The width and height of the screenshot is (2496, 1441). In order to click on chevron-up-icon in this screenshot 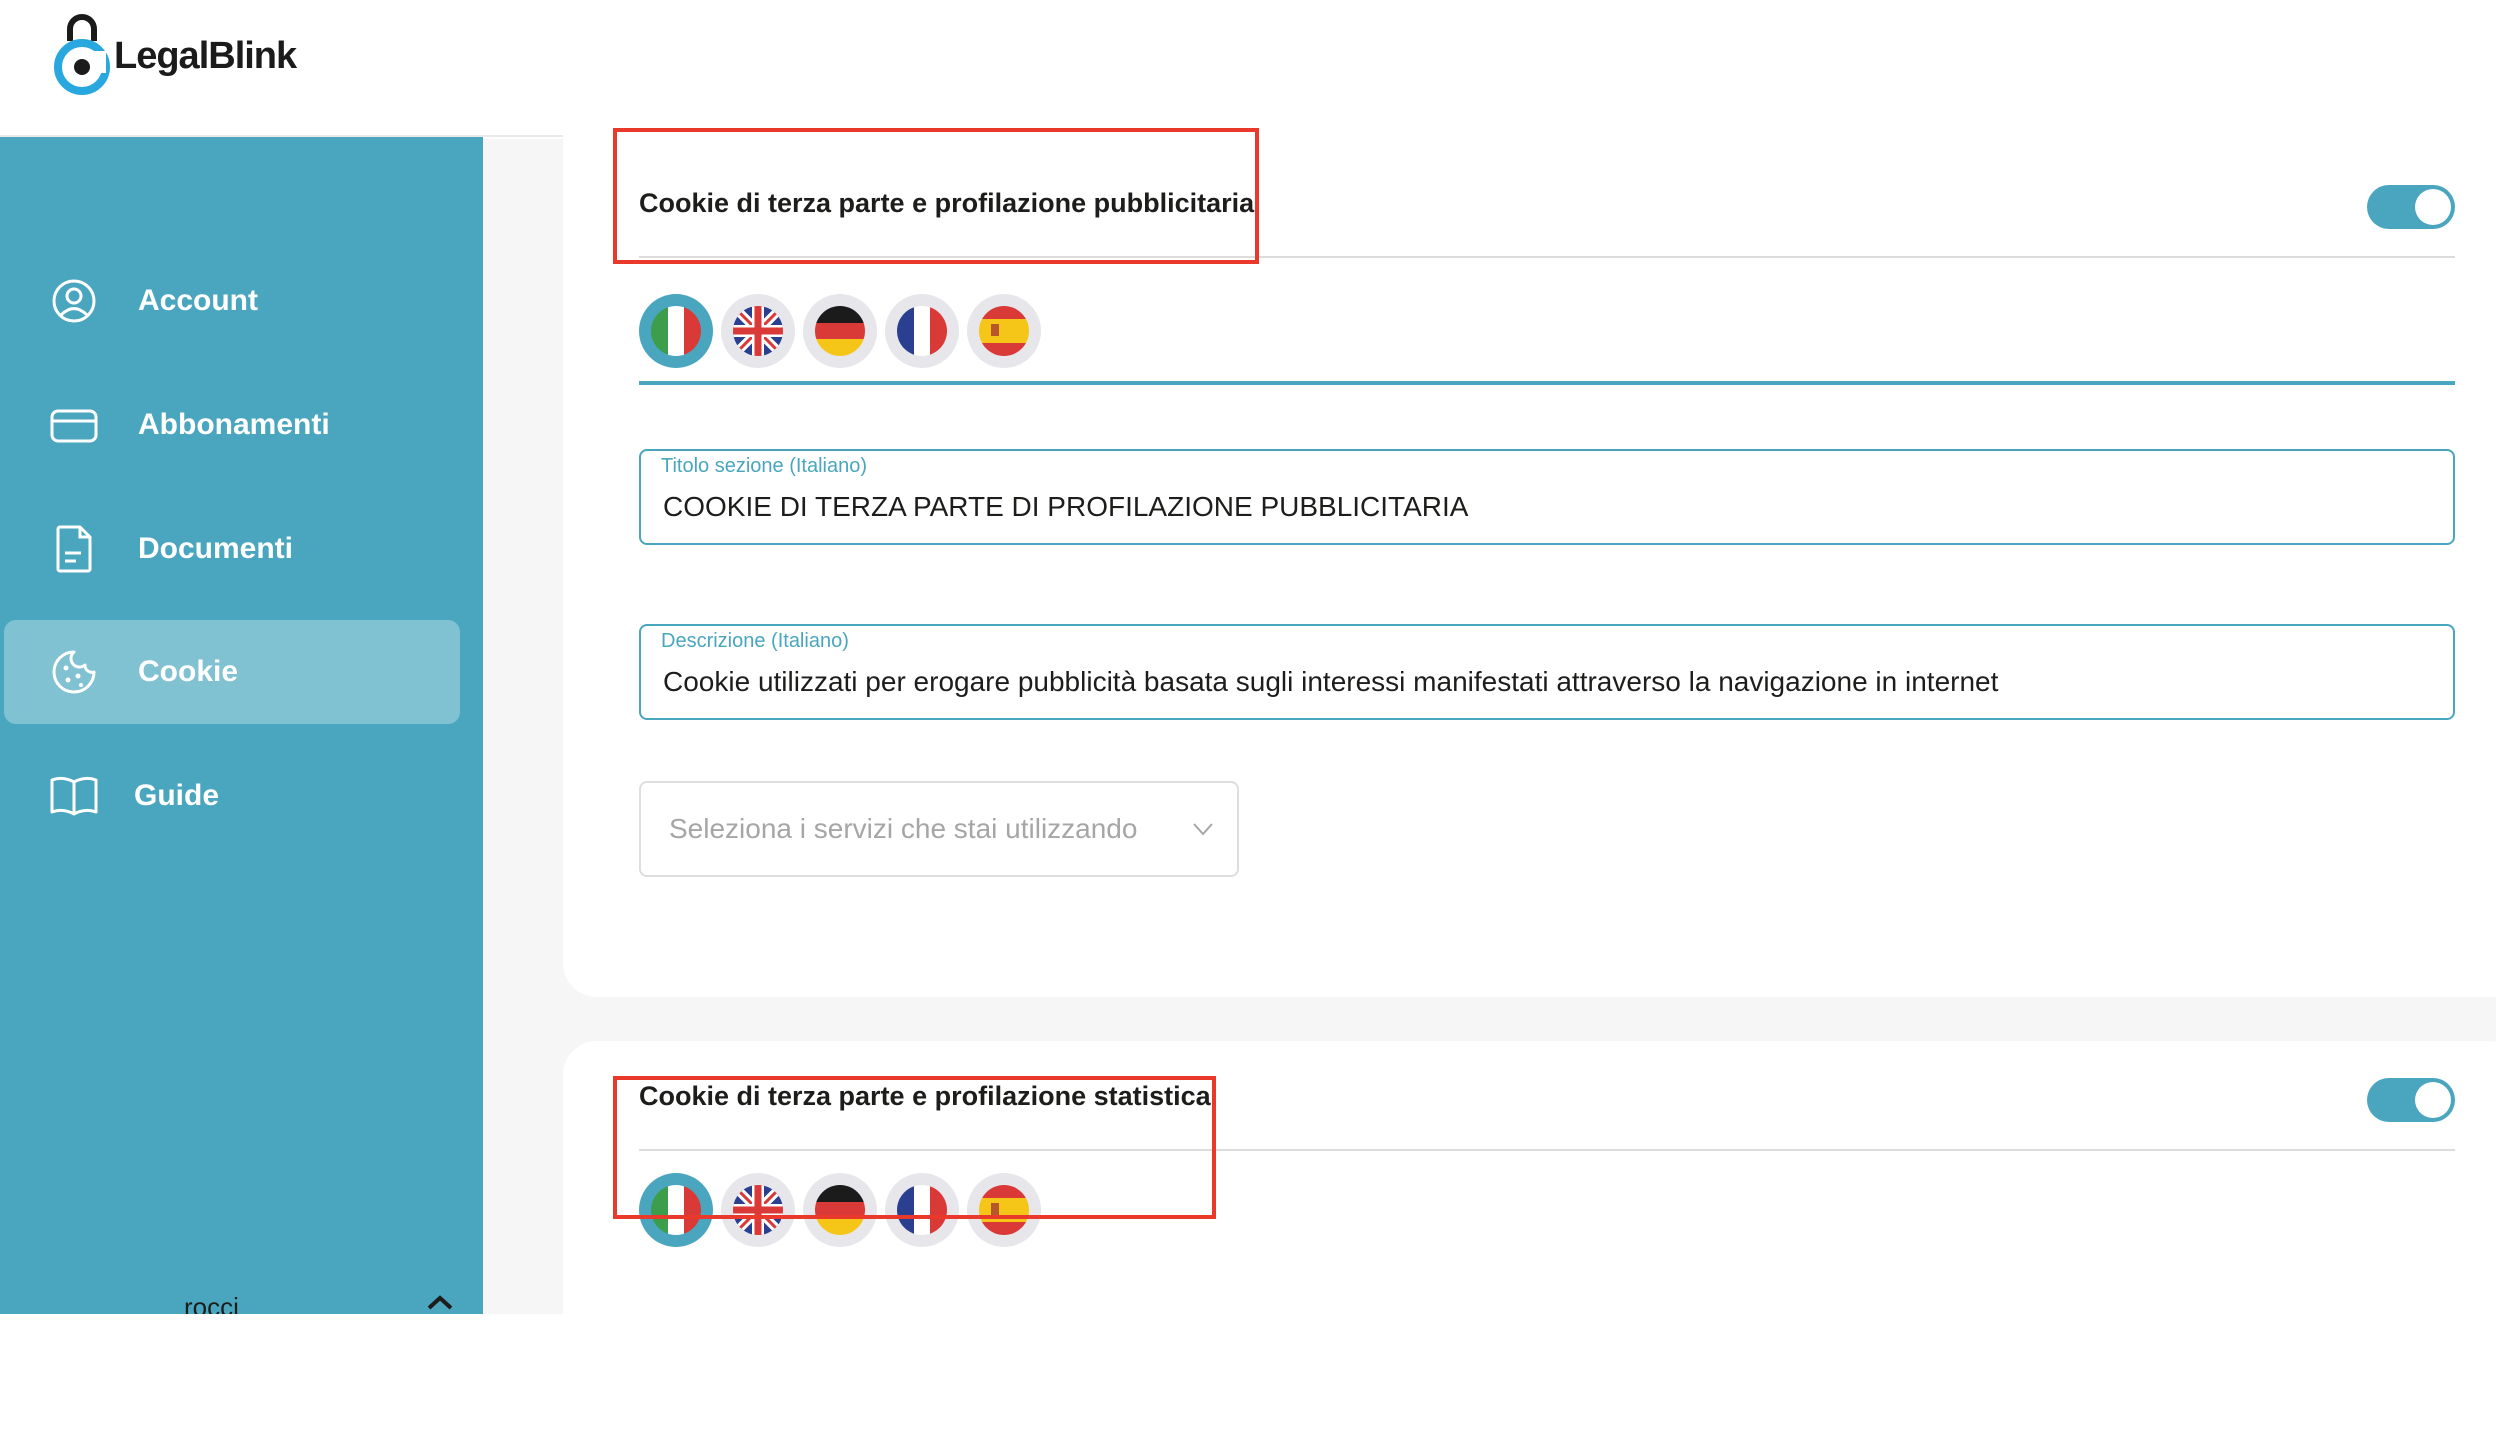, I will do `click(440, 1302)`.